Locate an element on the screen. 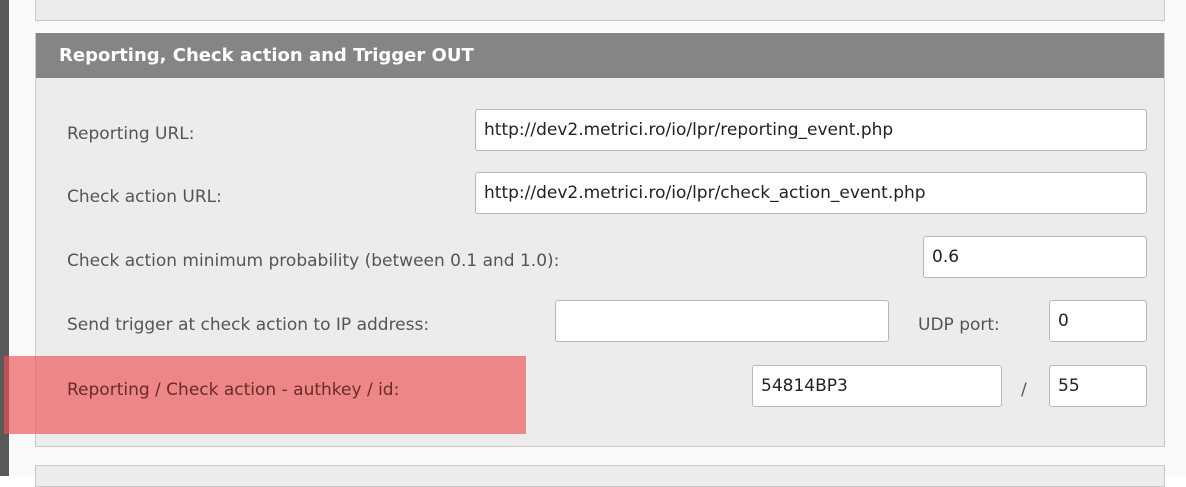 This screenshot has height=487, width=1186. id-input is located at coordinates (1098, 386).